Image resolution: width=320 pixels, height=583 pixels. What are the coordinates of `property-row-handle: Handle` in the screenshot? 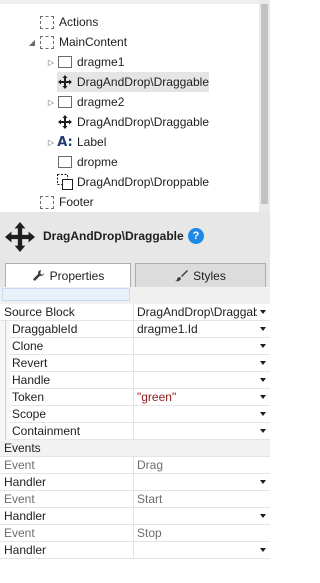 It's located at (135, 380).